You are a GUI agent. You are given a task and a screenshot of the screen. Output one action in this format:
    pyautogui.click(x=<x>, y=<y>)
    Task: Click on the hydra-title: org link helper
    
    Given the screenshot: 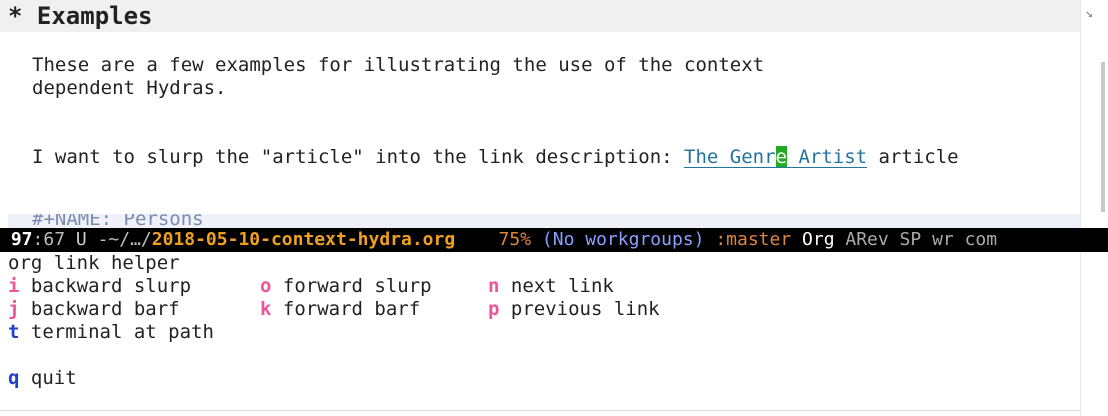 What is the action you would take?
    pyautogui.click(x=94, y=263)
    